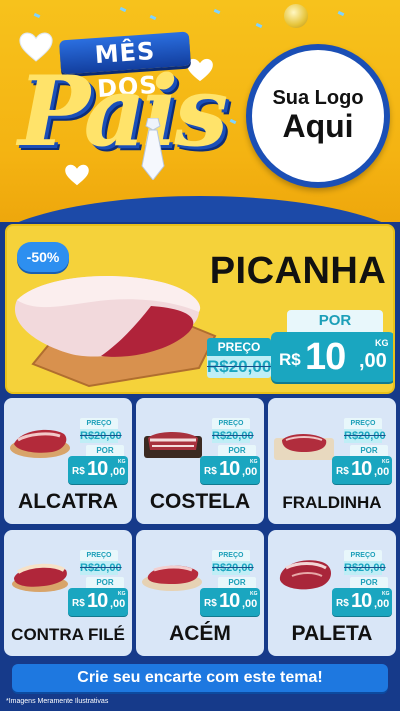 This screenshot has height=711, width=400. Describe the element at coordinates (57, 701) in the screenshot. I see `disclaimer-text: *Imagens Meramente Ilustrativas` at that location.